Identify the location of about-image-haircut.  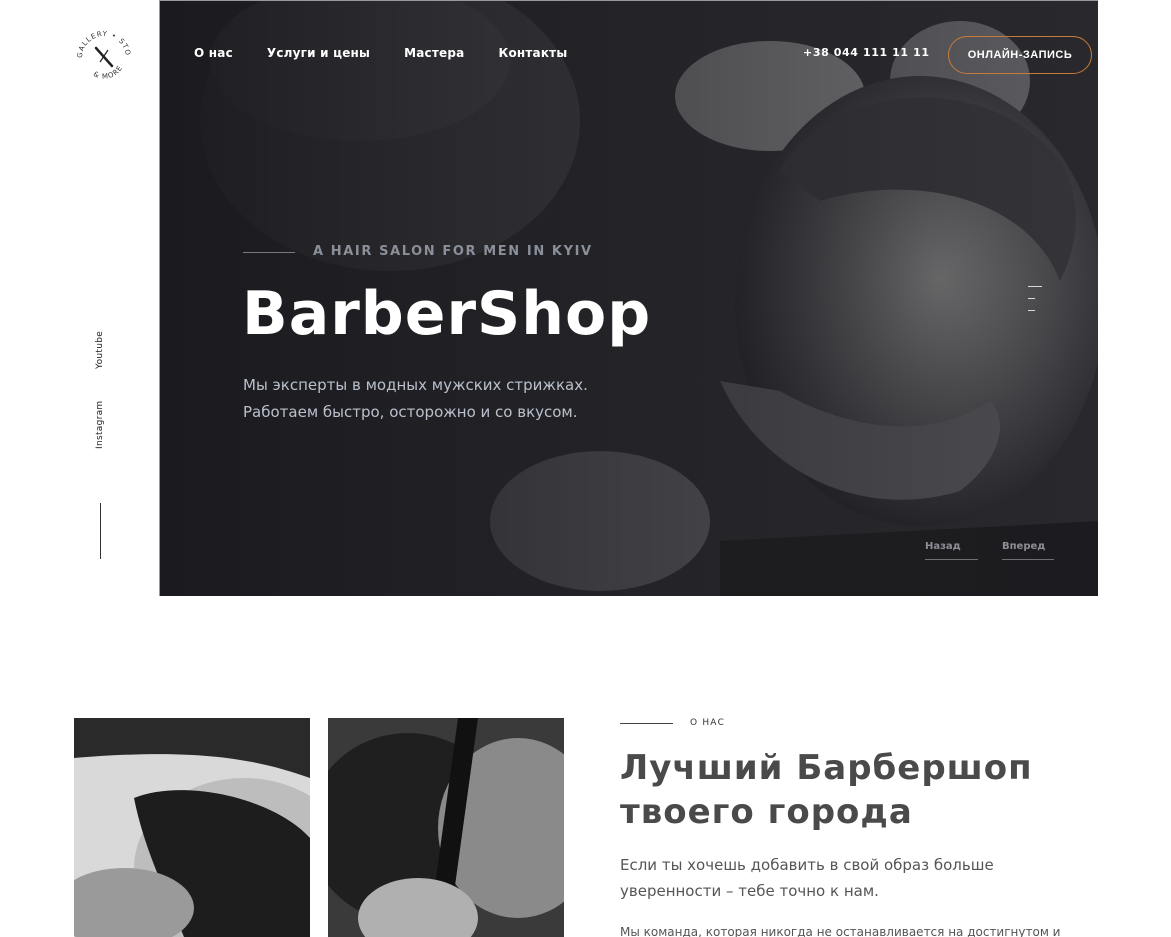
(446, 827).